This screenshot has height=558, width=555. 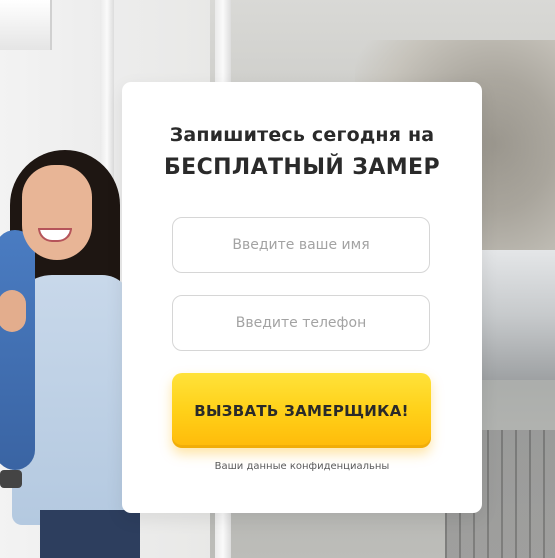 I want to click on person-hand, so click(x=13, y=311).